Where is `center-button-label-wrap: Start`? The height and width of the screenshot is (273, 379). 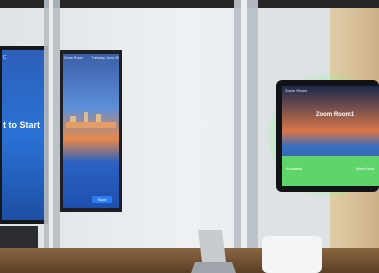 center-button-label-wrap: Start is located at coordinates (102, 199).